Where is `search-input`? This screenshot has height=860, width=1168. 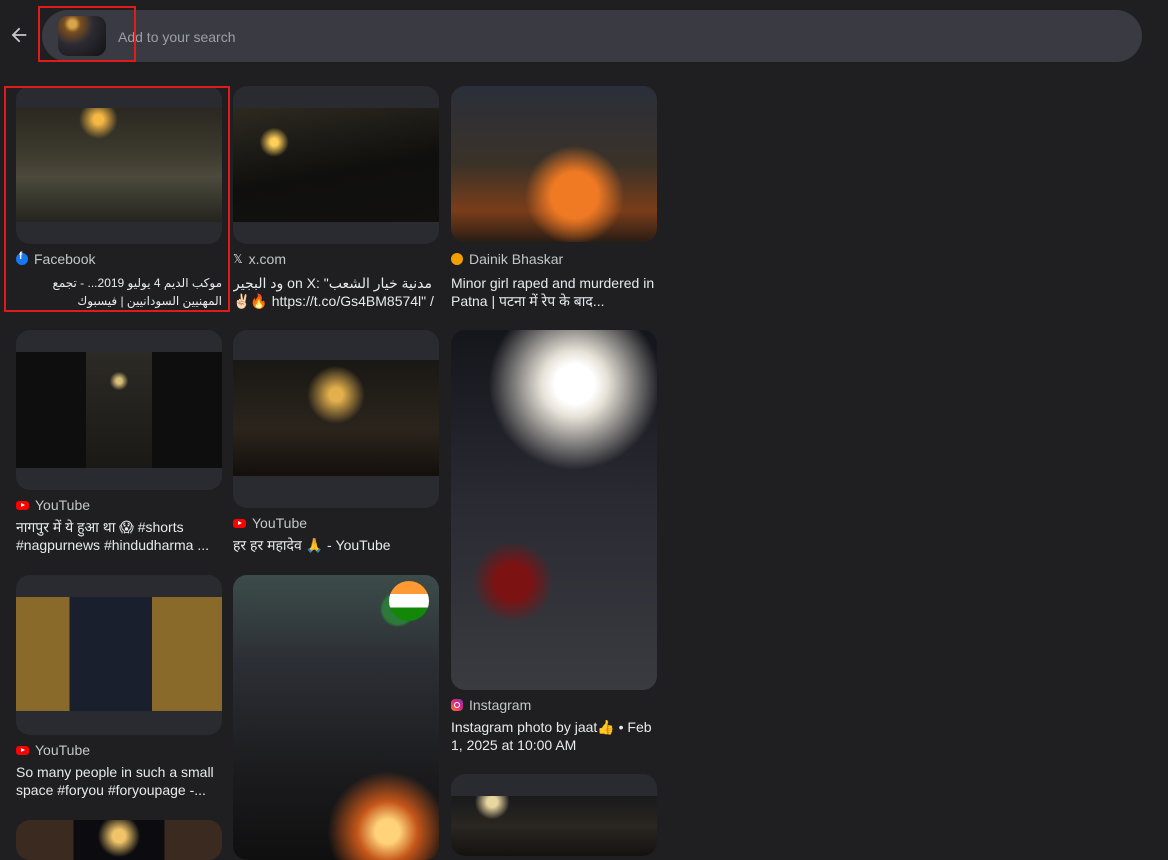 search-input is located at coordinates (608, 37).